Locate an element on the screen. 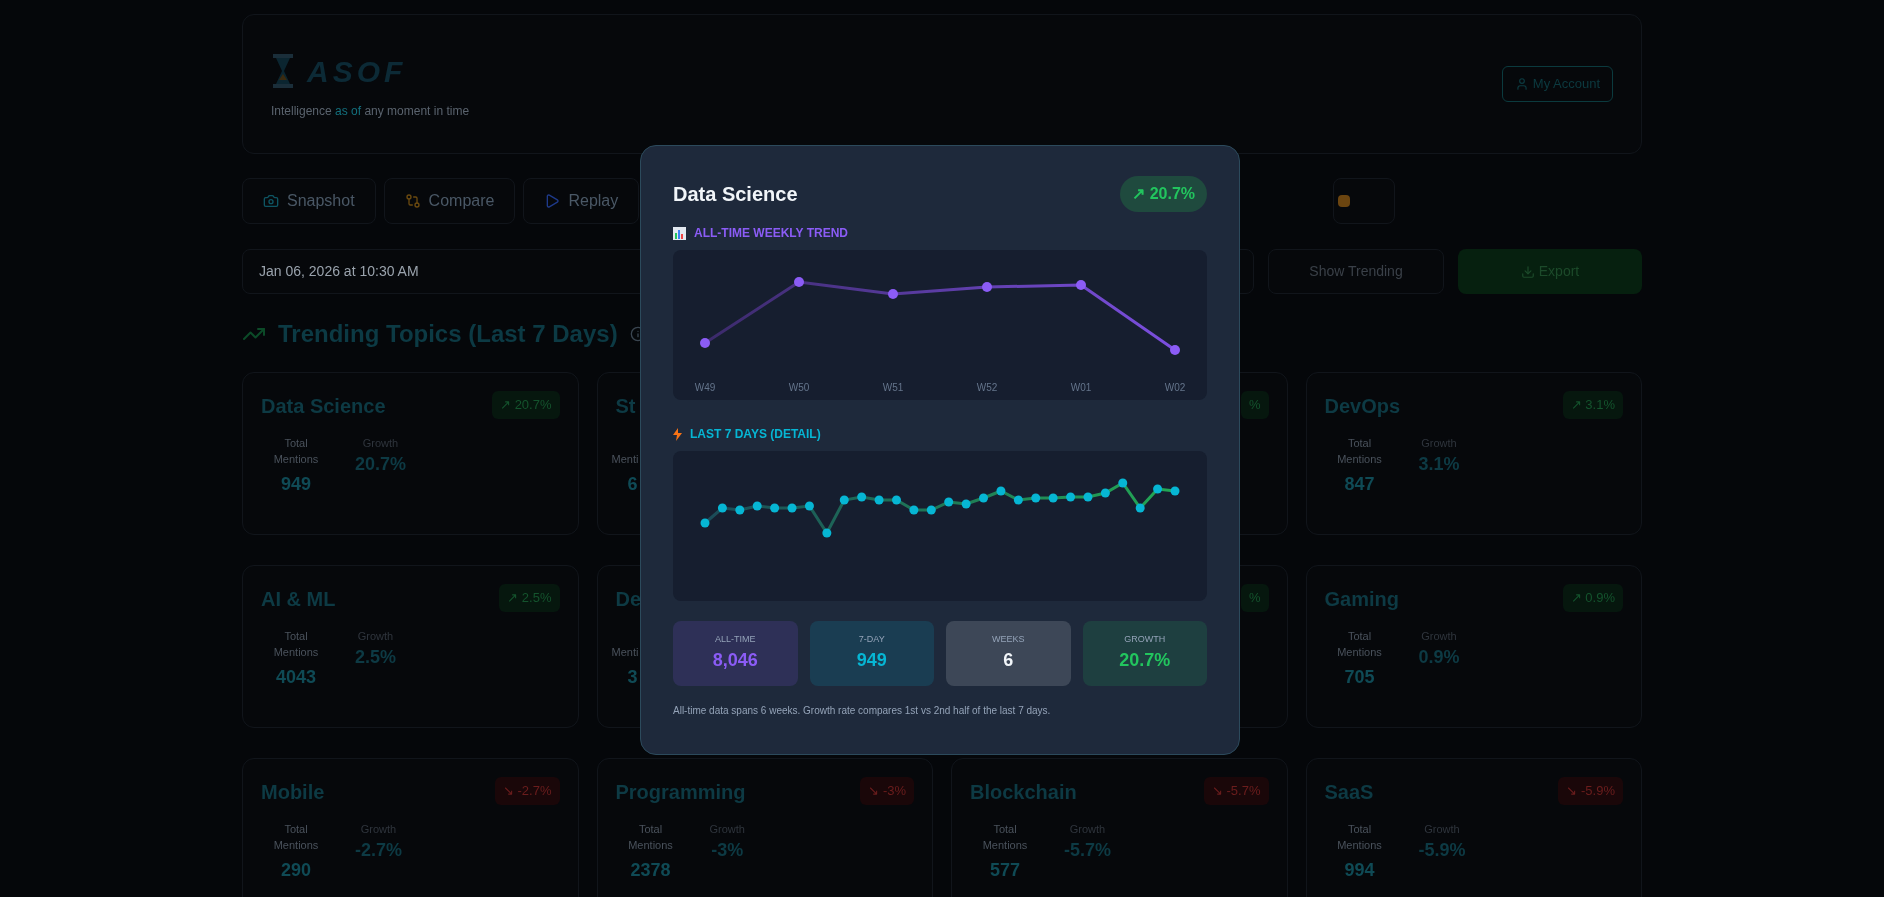 The height and width of the screenshot is (897, 1884). stat-label: WEEKS is located at coordinates (1008, 640).